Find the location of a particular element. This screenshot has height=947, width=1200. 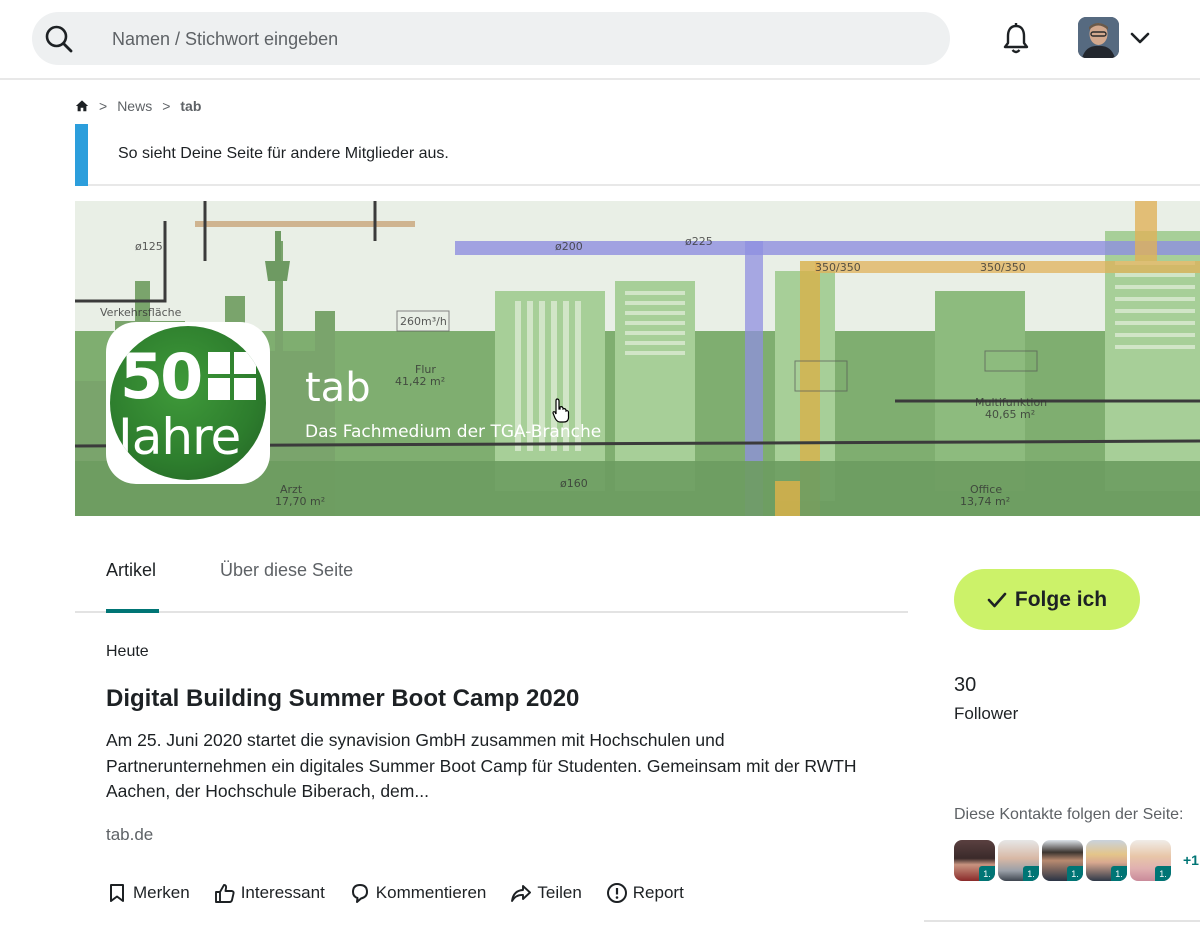

info-accent-bar is located at coordinates (81, 155).